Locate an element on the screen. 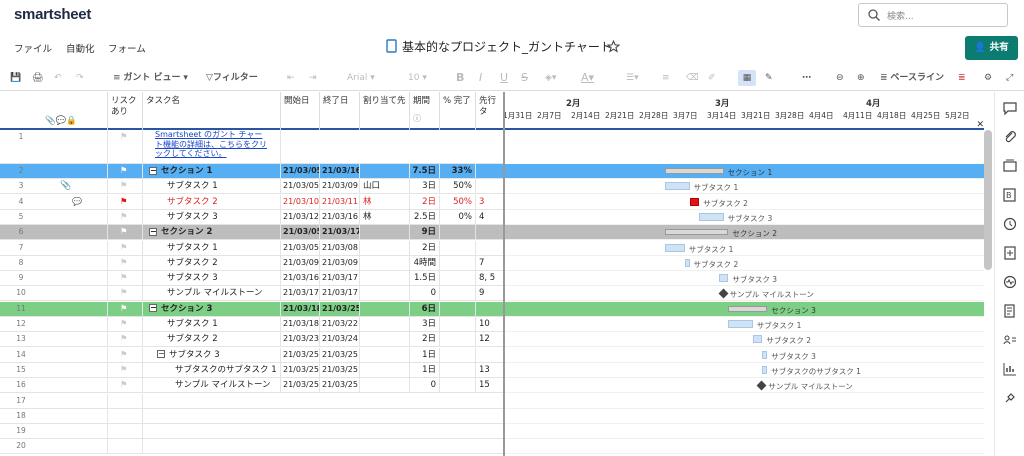 This screenshot has width=1024, height=456. activity-log-icon is located at coordinates (1010, 224).